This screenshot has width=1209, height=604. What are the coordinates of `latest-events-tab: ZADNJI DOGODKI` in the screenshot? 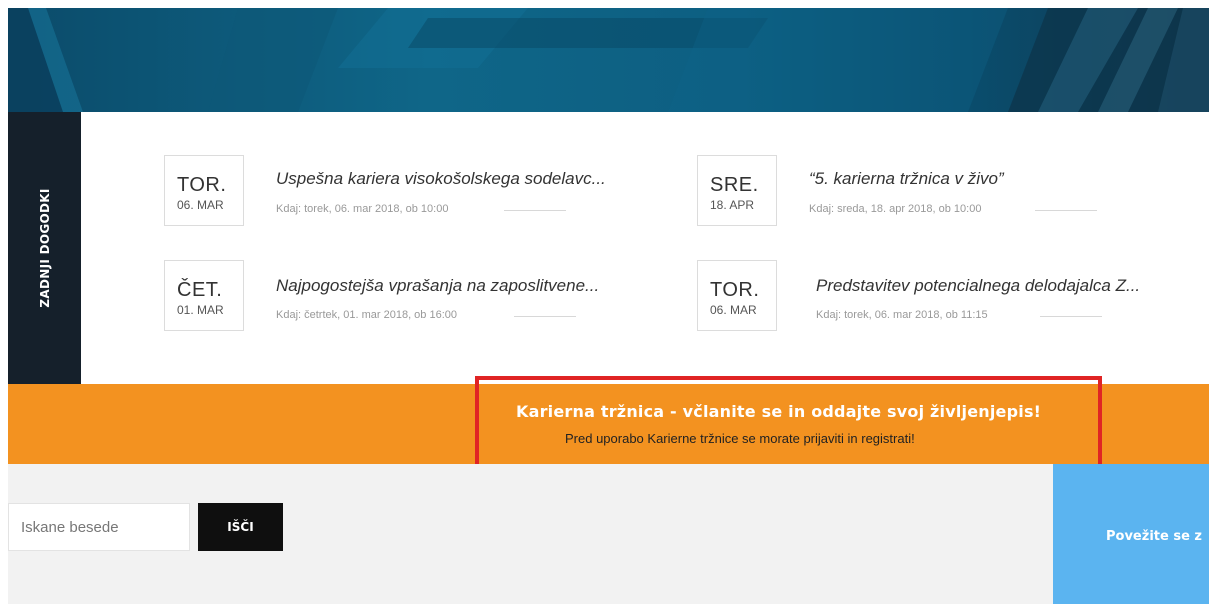 It's located at (44, 248).